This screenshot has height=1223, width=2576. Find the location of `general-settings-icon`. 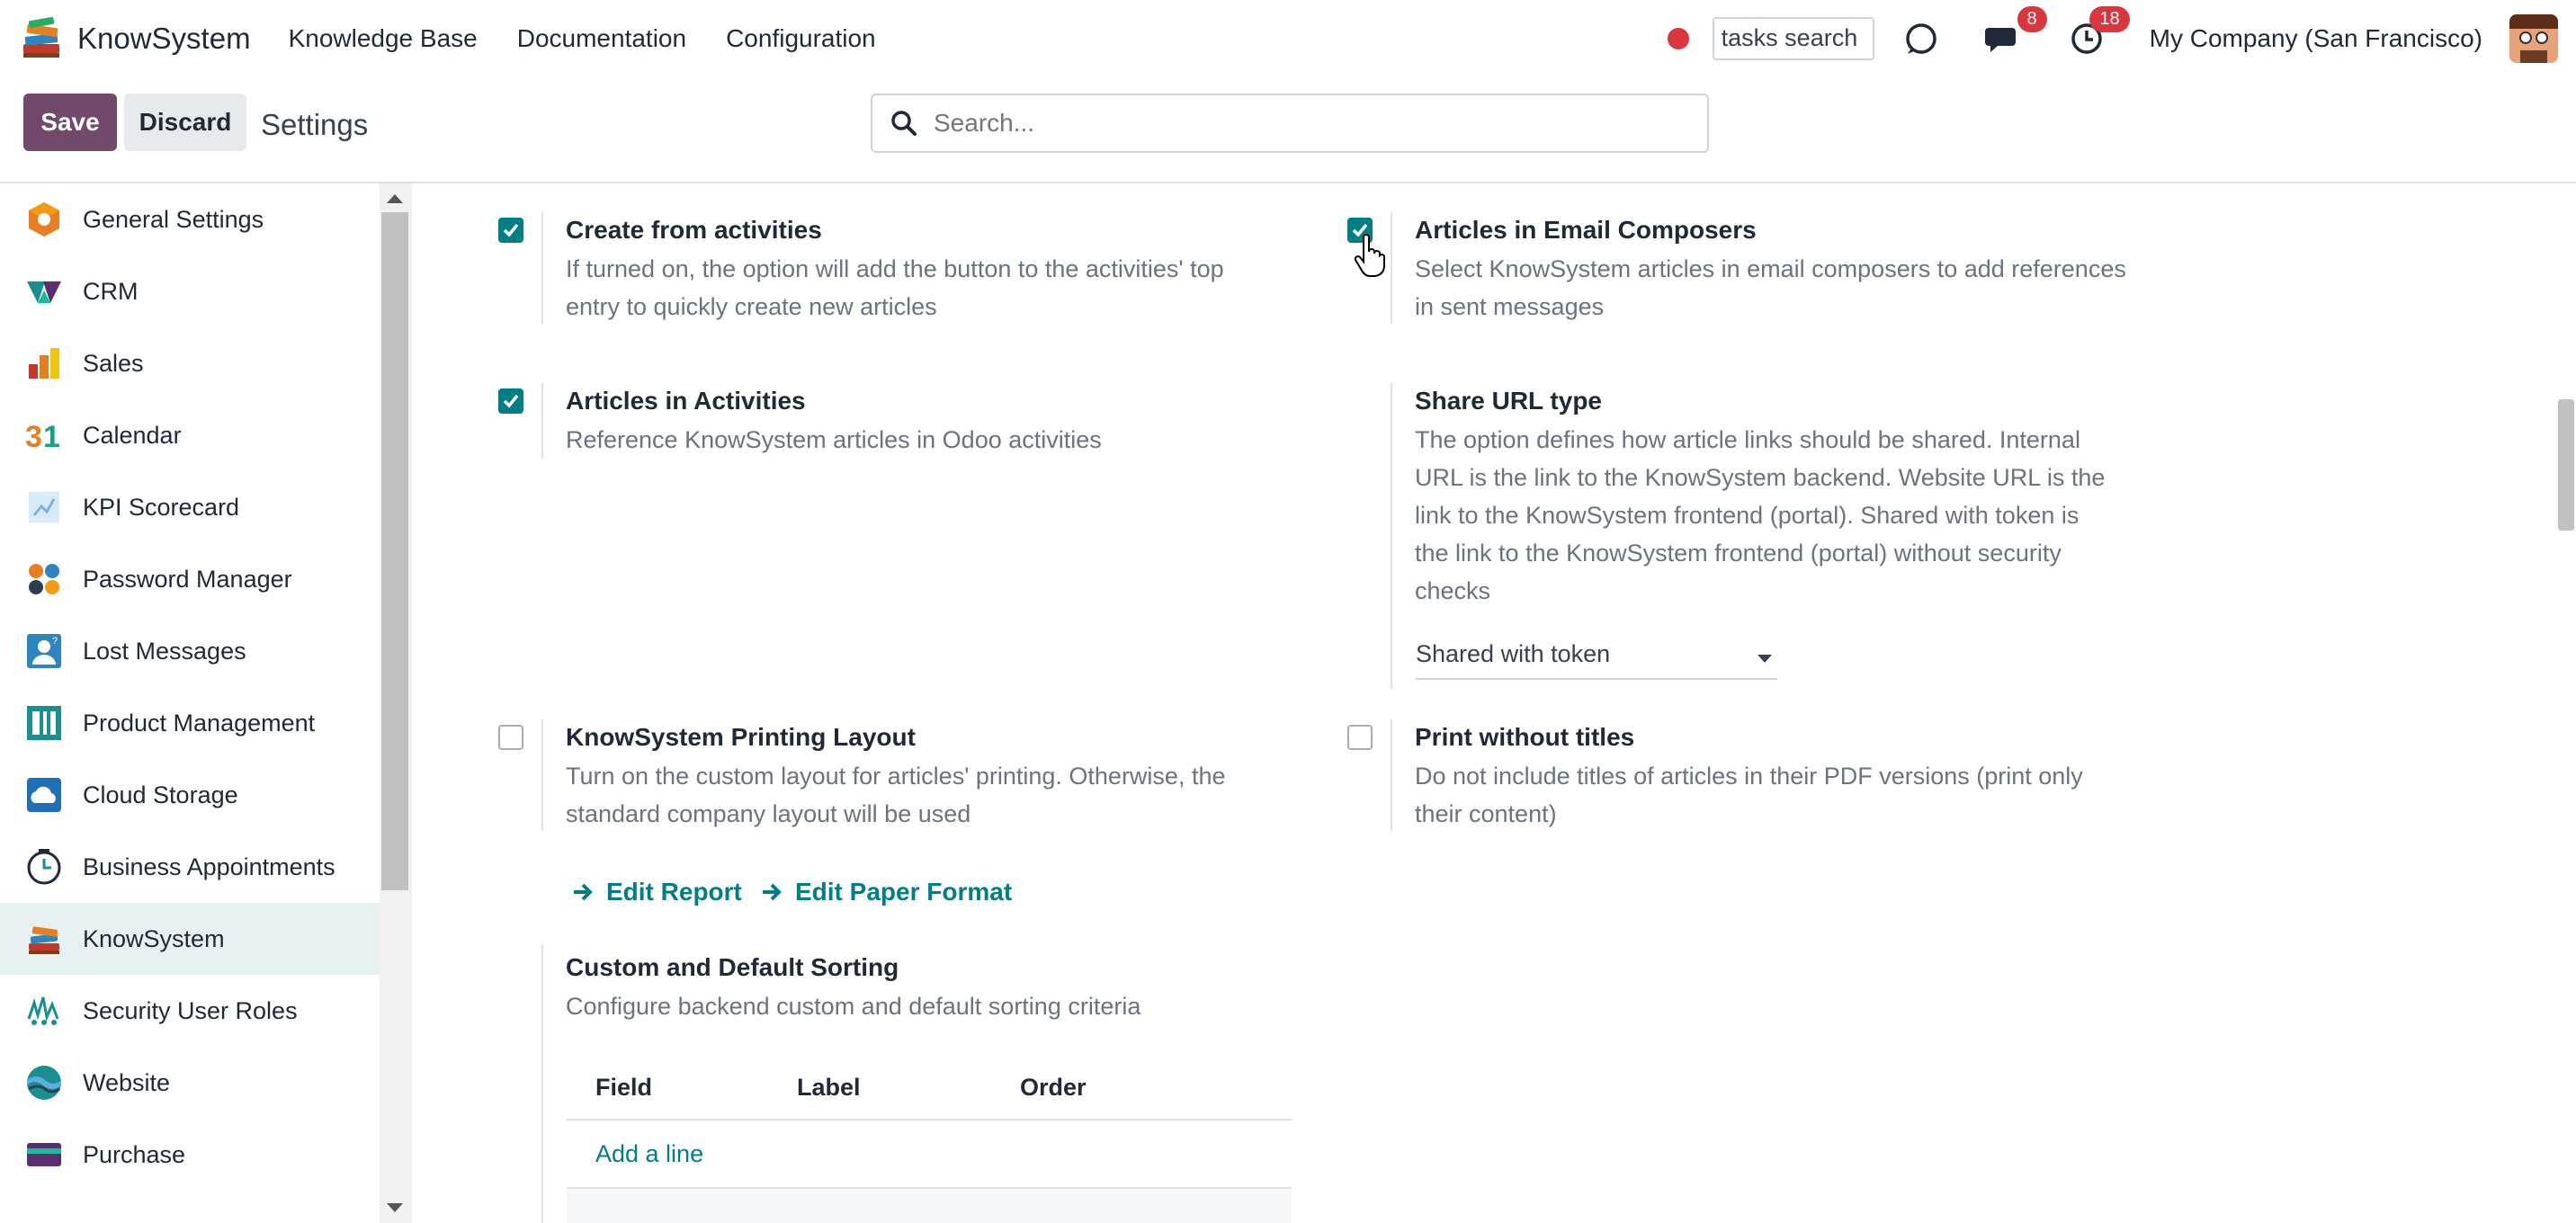

general-settings-icon is located at coordinates (44, 219).